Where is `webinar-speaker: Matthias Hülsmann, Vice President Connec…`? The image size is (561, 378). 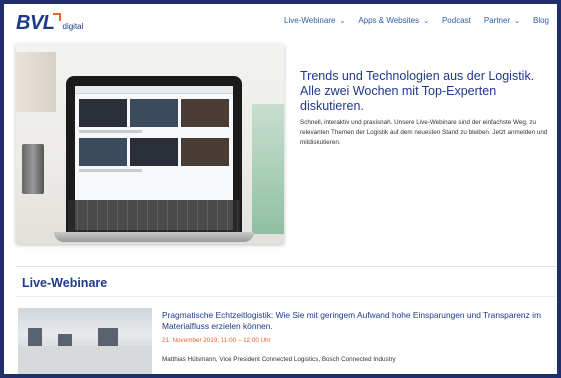 webinar-speaker: Matthias Hülsmann, Vice President Connec… is located at coordinates (279, 359).